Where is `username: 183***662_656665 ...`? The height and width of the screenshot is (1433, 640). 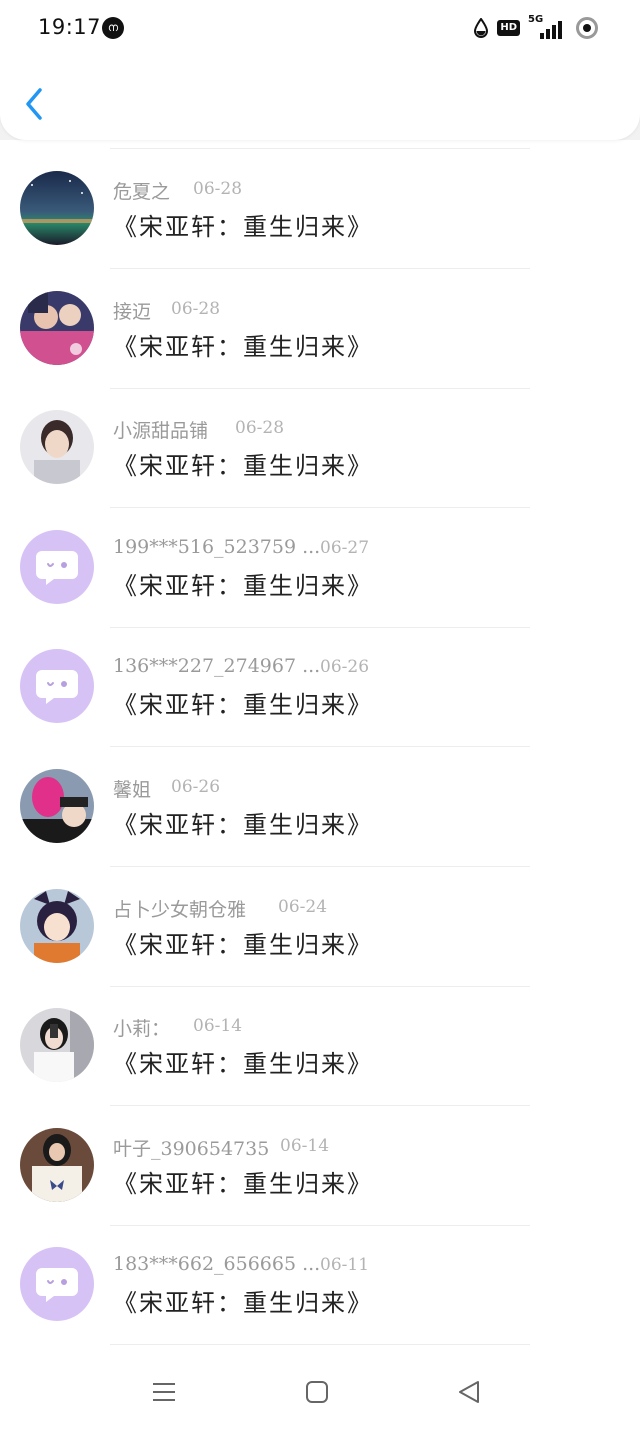 username: 183***662_656665 ... is located at coordinates (216, 1264).